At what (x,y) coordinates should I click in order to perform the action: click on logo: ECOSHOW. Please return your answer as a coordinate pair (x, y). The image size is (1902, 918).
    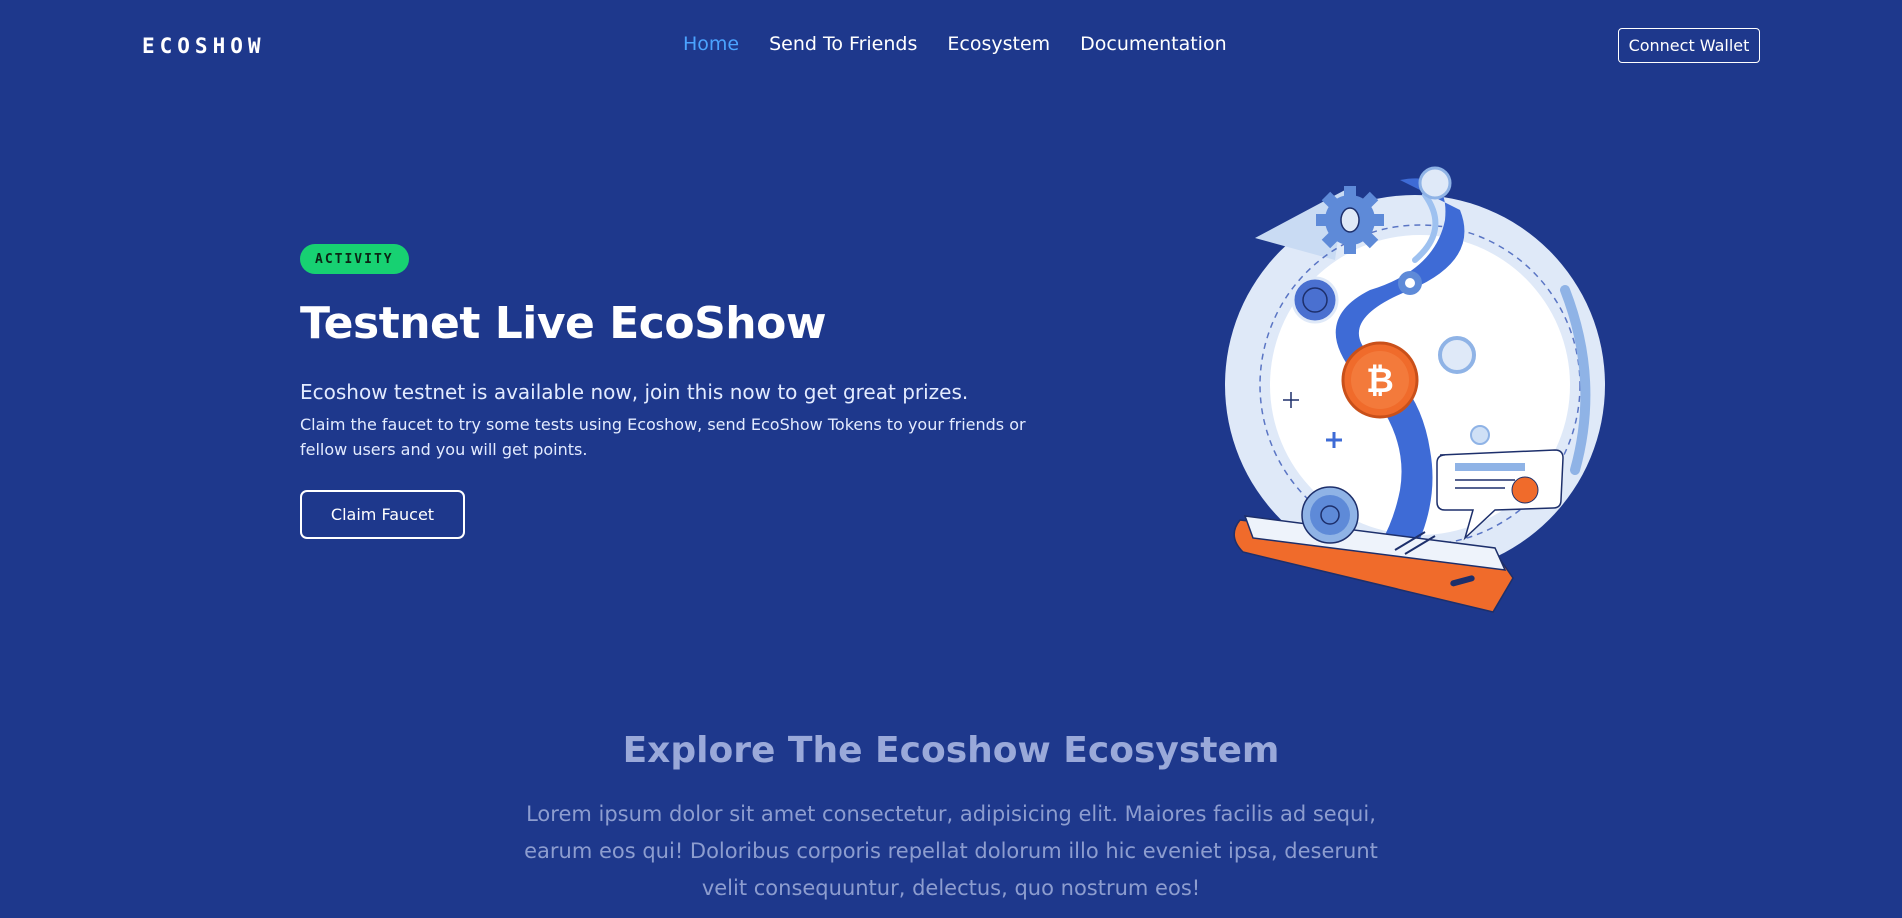
    Looking at the image, I should click on (204, 46).